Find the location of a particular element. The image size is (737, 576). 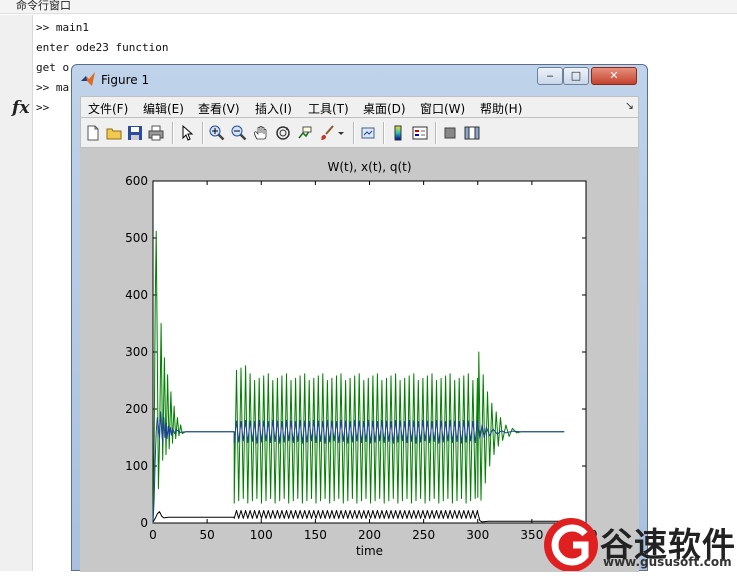

y-tick-label: 600 is located at coordinates (136, 181).